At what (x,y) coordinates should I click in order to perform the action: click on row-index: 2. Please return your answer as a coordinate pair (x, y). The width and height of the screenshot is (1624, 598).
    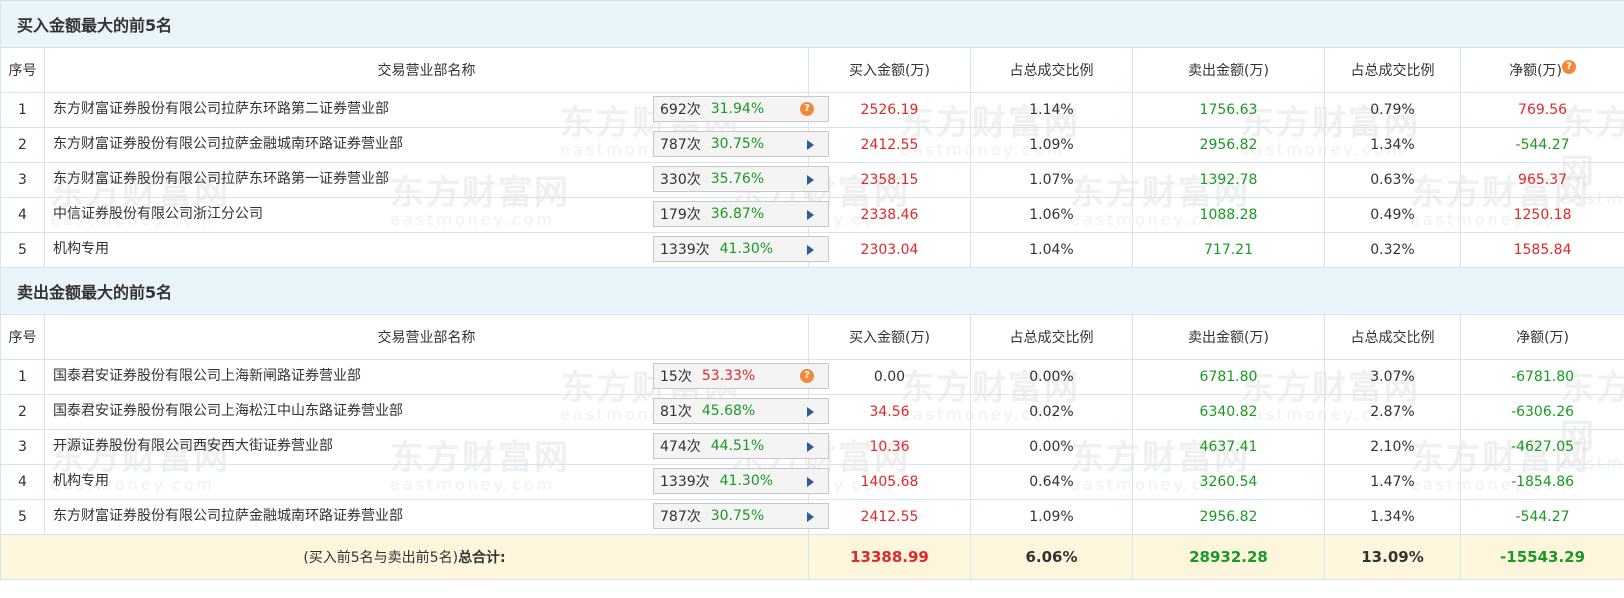
    Looking at the image, I should click on (22, 412).